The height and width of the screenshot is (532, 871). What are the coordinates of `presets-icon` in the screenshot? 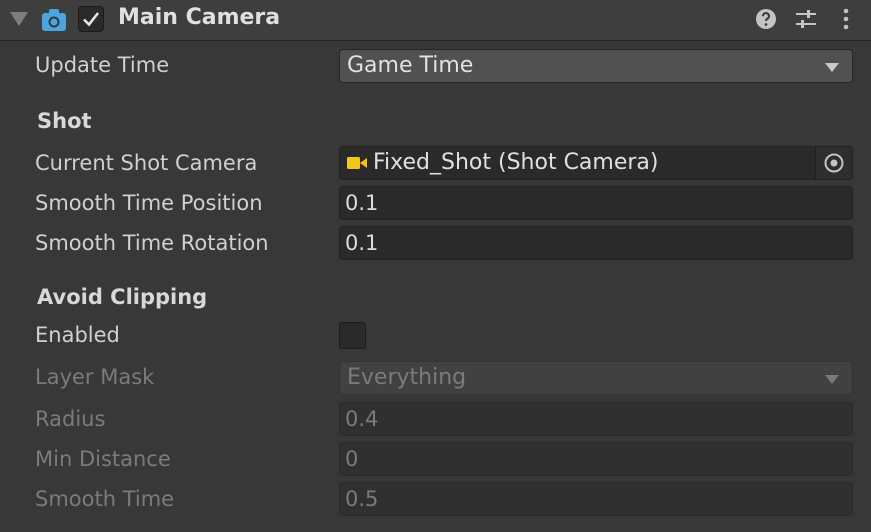 It's located at (806, 19).